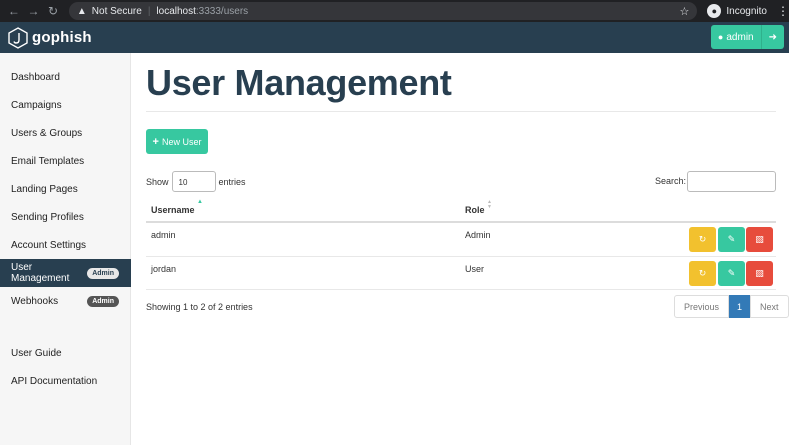  I want to click on sidebar-item-webhooks: Webhooks Admin, so click(65, 301).